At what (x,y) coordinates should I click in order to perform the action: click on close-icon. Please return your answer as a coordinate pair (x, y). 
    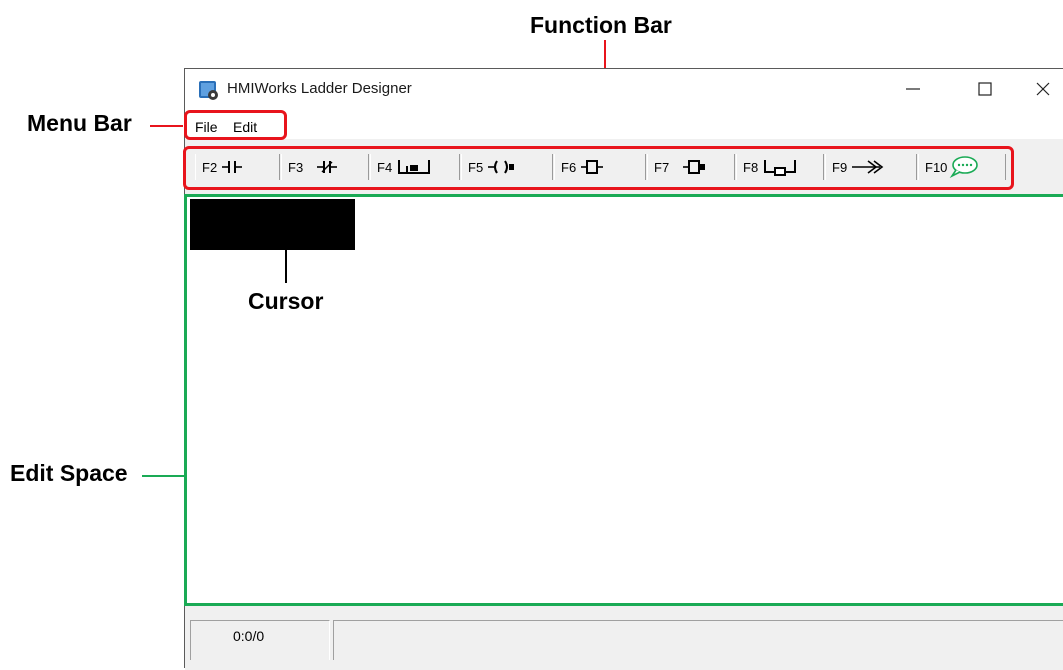
    Looking at the image, I should click on (1043, 89).